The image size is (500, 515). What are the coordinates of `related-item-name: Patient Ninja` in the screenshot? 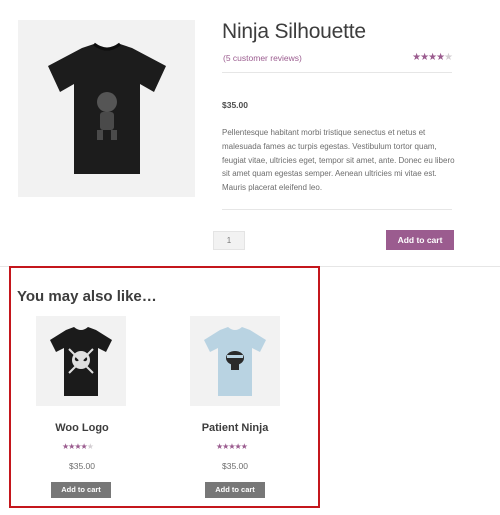 It's located at (235, 428).